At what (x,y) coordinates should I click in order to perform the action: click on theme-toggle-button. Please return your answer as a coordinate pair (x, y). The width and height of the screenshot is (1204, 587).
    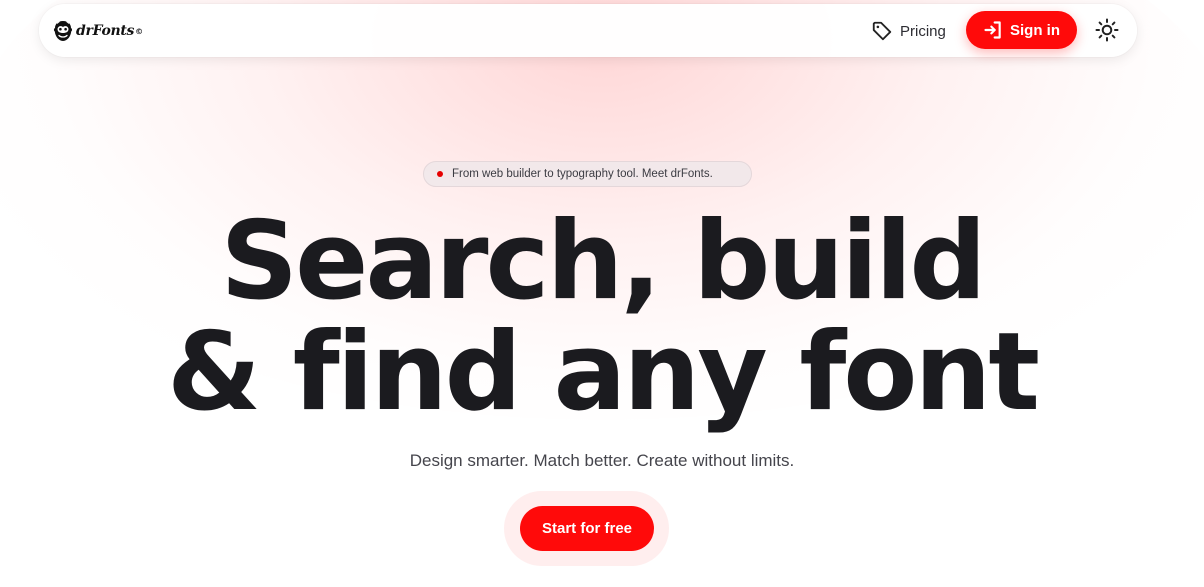
    Looking at the image, I should click on (1107, 30).